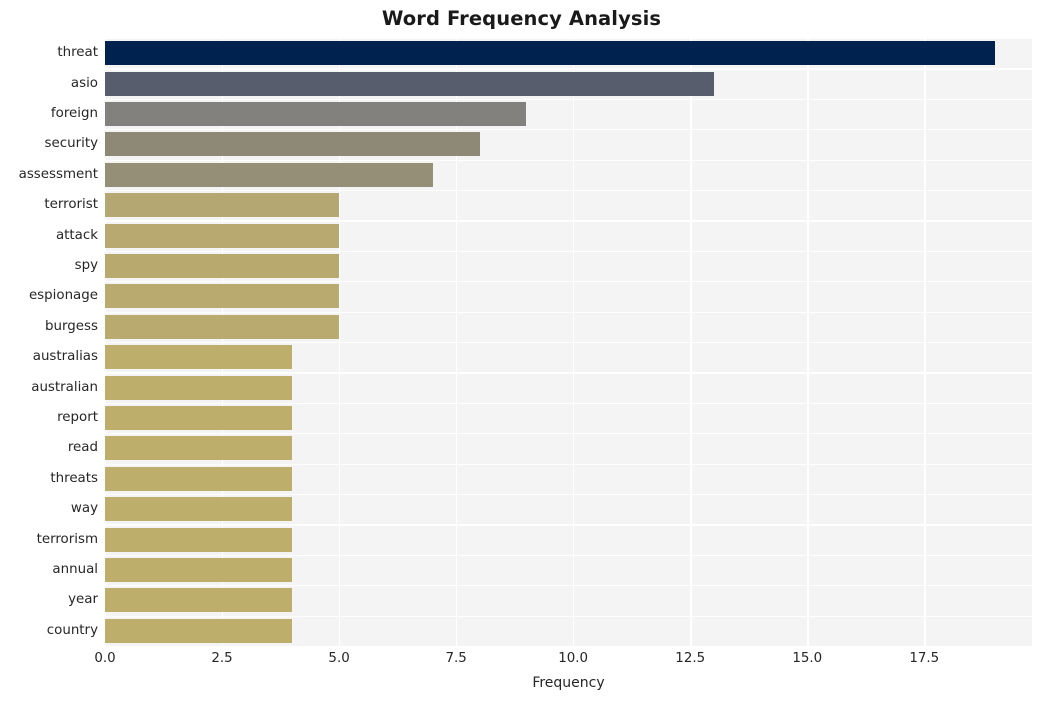  I want to click on y-tick-label: threats, so click(74, 478).